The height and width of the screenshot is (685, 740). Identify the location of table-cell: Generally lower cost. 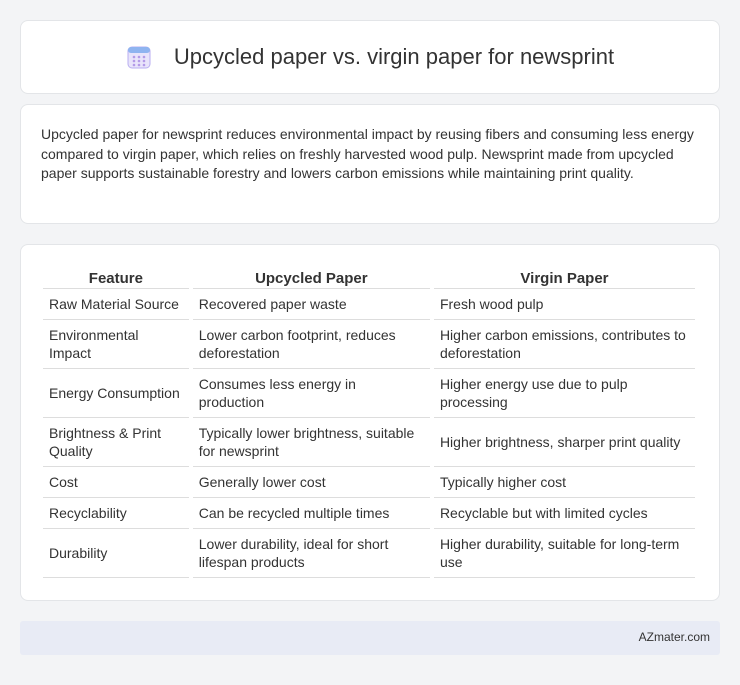
(311, 482).